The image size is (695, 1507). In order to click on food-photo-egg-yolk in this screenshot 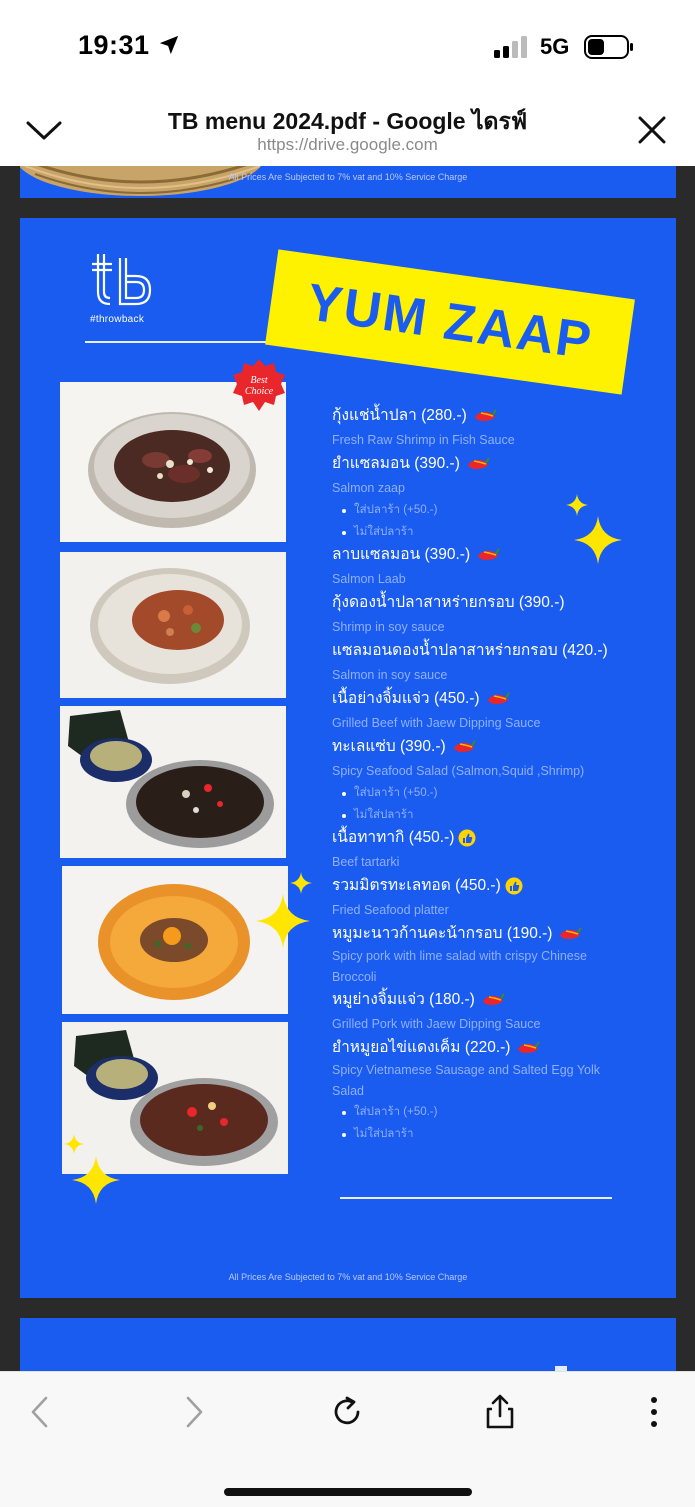, I will do `click(175, 940)`.